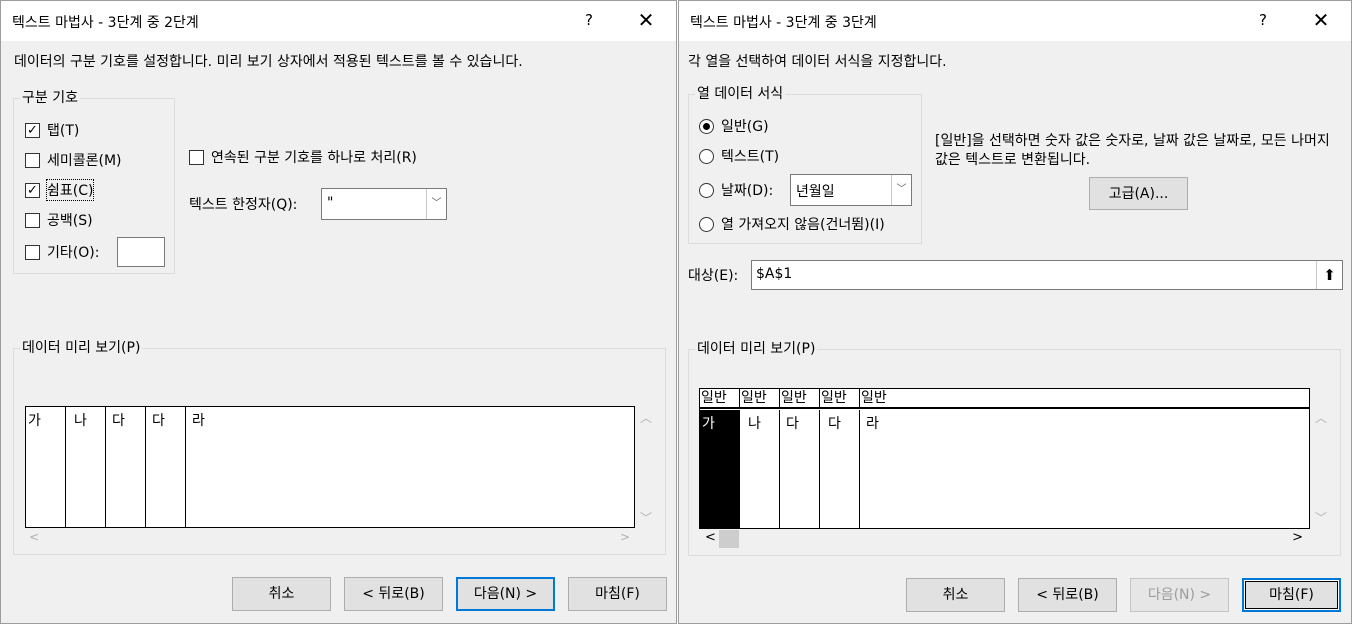 The height and width of the screenshot is (624, 1352). I want to click on date-label: 날짜(D):, so click(747, 191).